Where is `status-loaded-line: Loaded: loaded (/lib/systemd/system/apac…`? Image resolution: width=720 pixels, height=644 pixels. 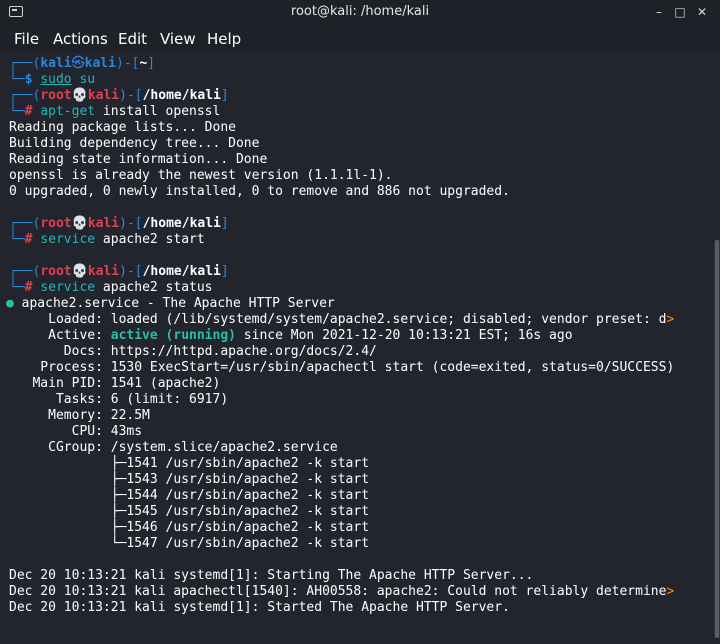
status-loaded-line: Loaded: loaded (/lib/systemd/system/apac… is located at coordinates (342, 319).